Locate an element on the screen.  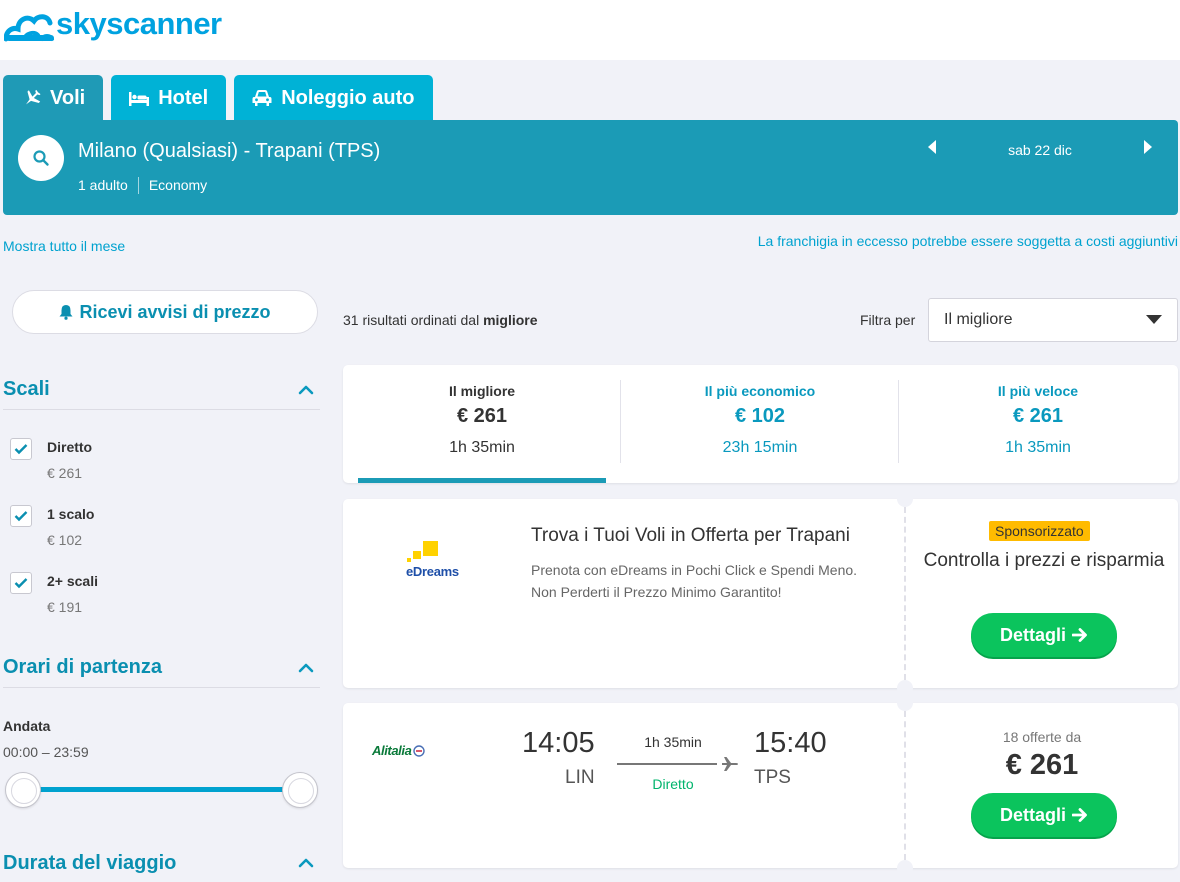
tab-flights: Voli is located at coordinates (53, 98).